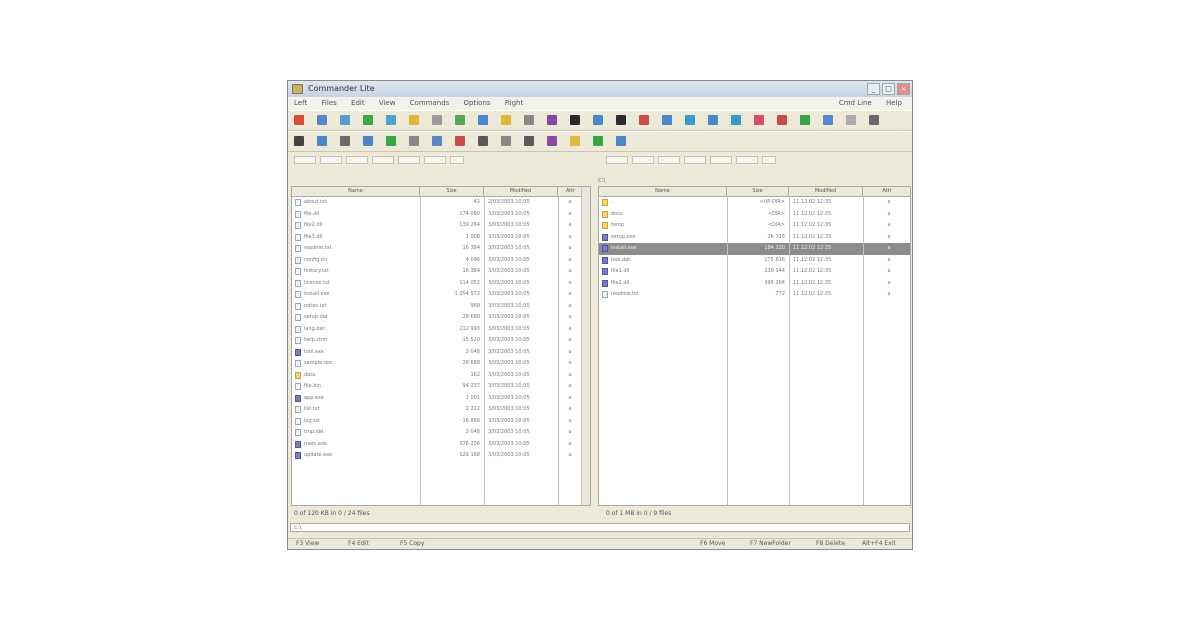 Image resolution: width=1200 pixels, height=630 pixels. What do you see at coordinates (669, 160) in the screenshot?
I see `right-drive-d-button` at bounding box center [669, 160].